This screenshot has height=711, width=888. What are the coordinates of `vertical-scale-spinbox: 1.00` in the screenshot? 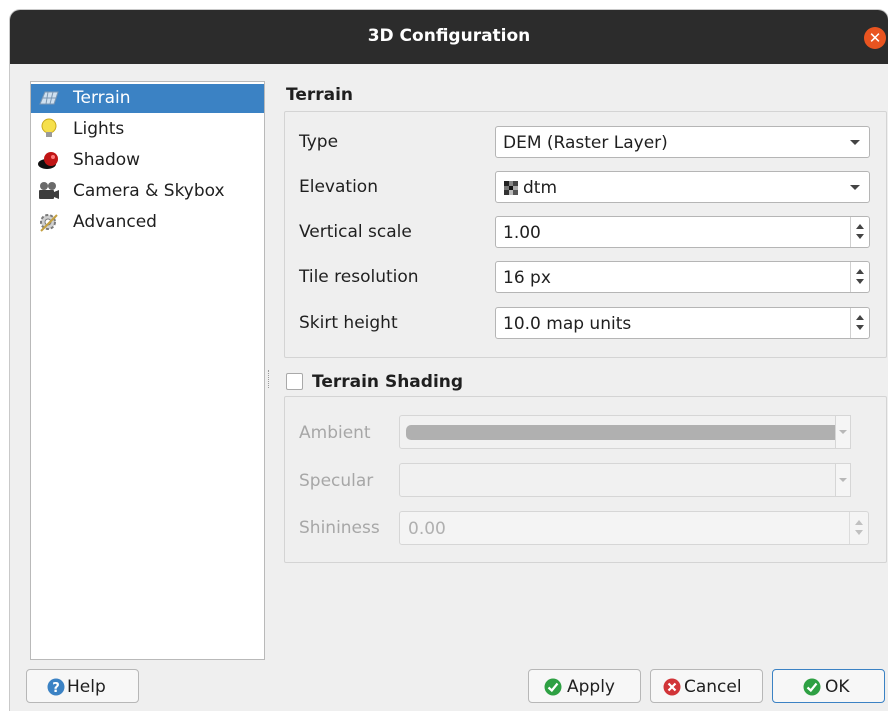 It's located at (682, 232).